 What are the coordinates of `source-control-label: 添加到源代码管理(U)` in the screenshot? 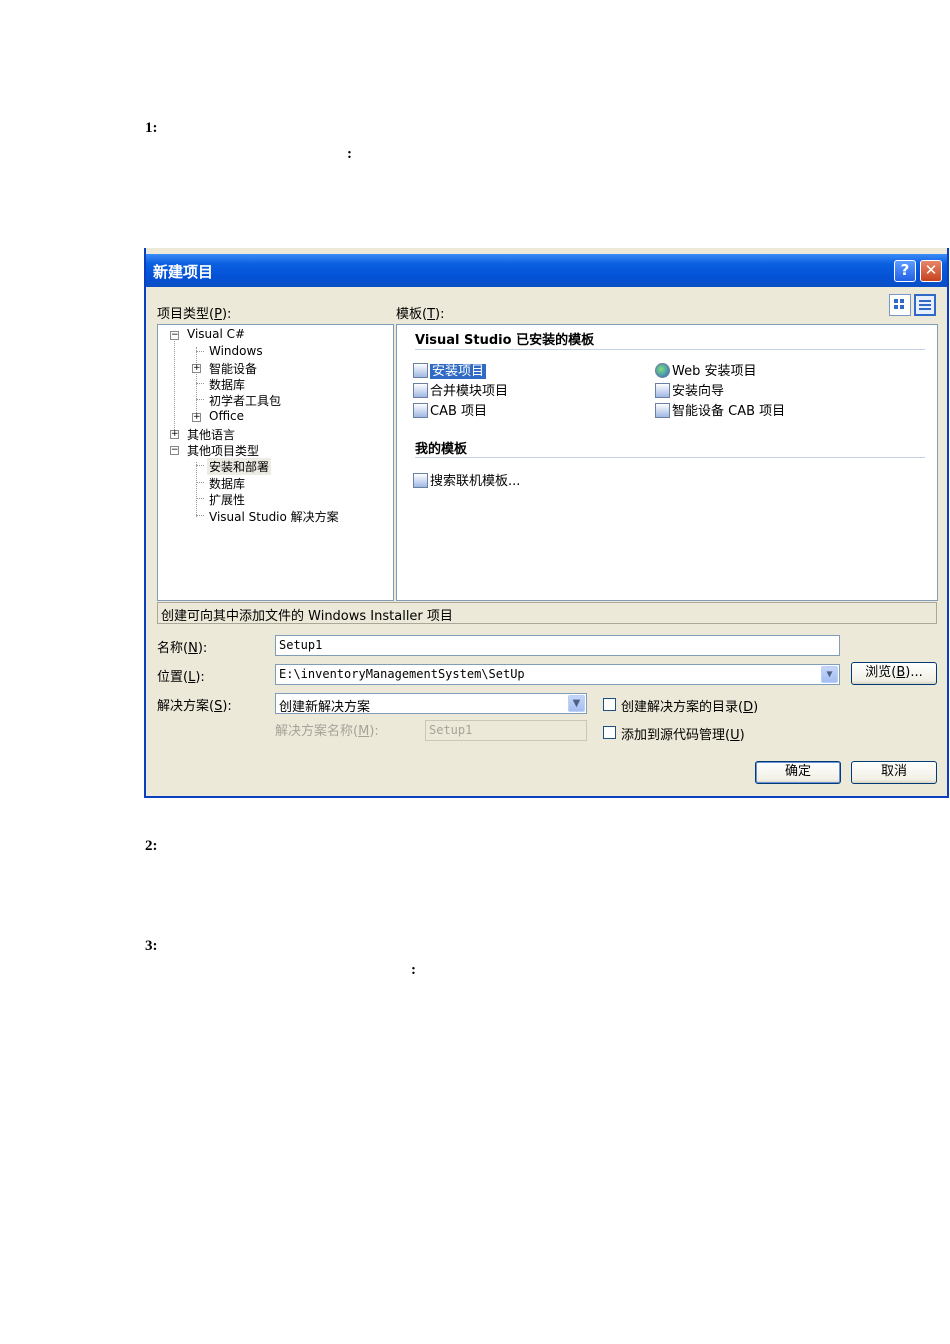 It's located at (683, 735).